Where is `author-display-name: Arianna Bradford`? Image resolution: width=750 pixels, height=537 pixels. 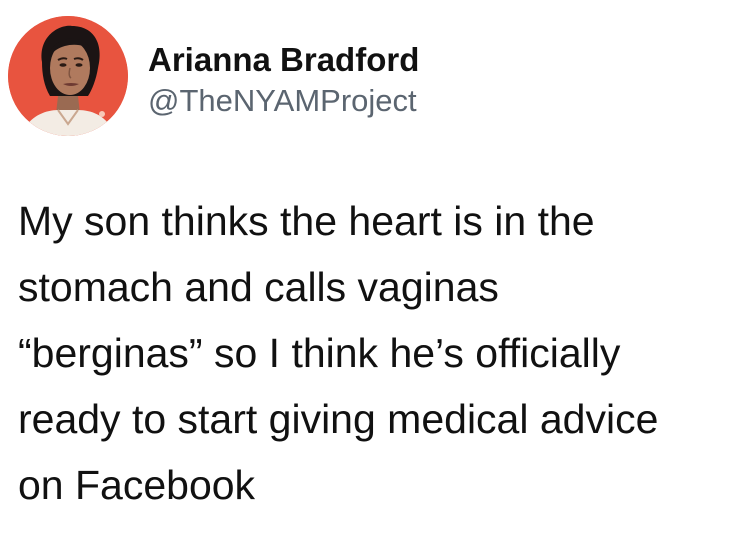 author-display-name: Arianna Bradford is located at coordinates (283, 60).